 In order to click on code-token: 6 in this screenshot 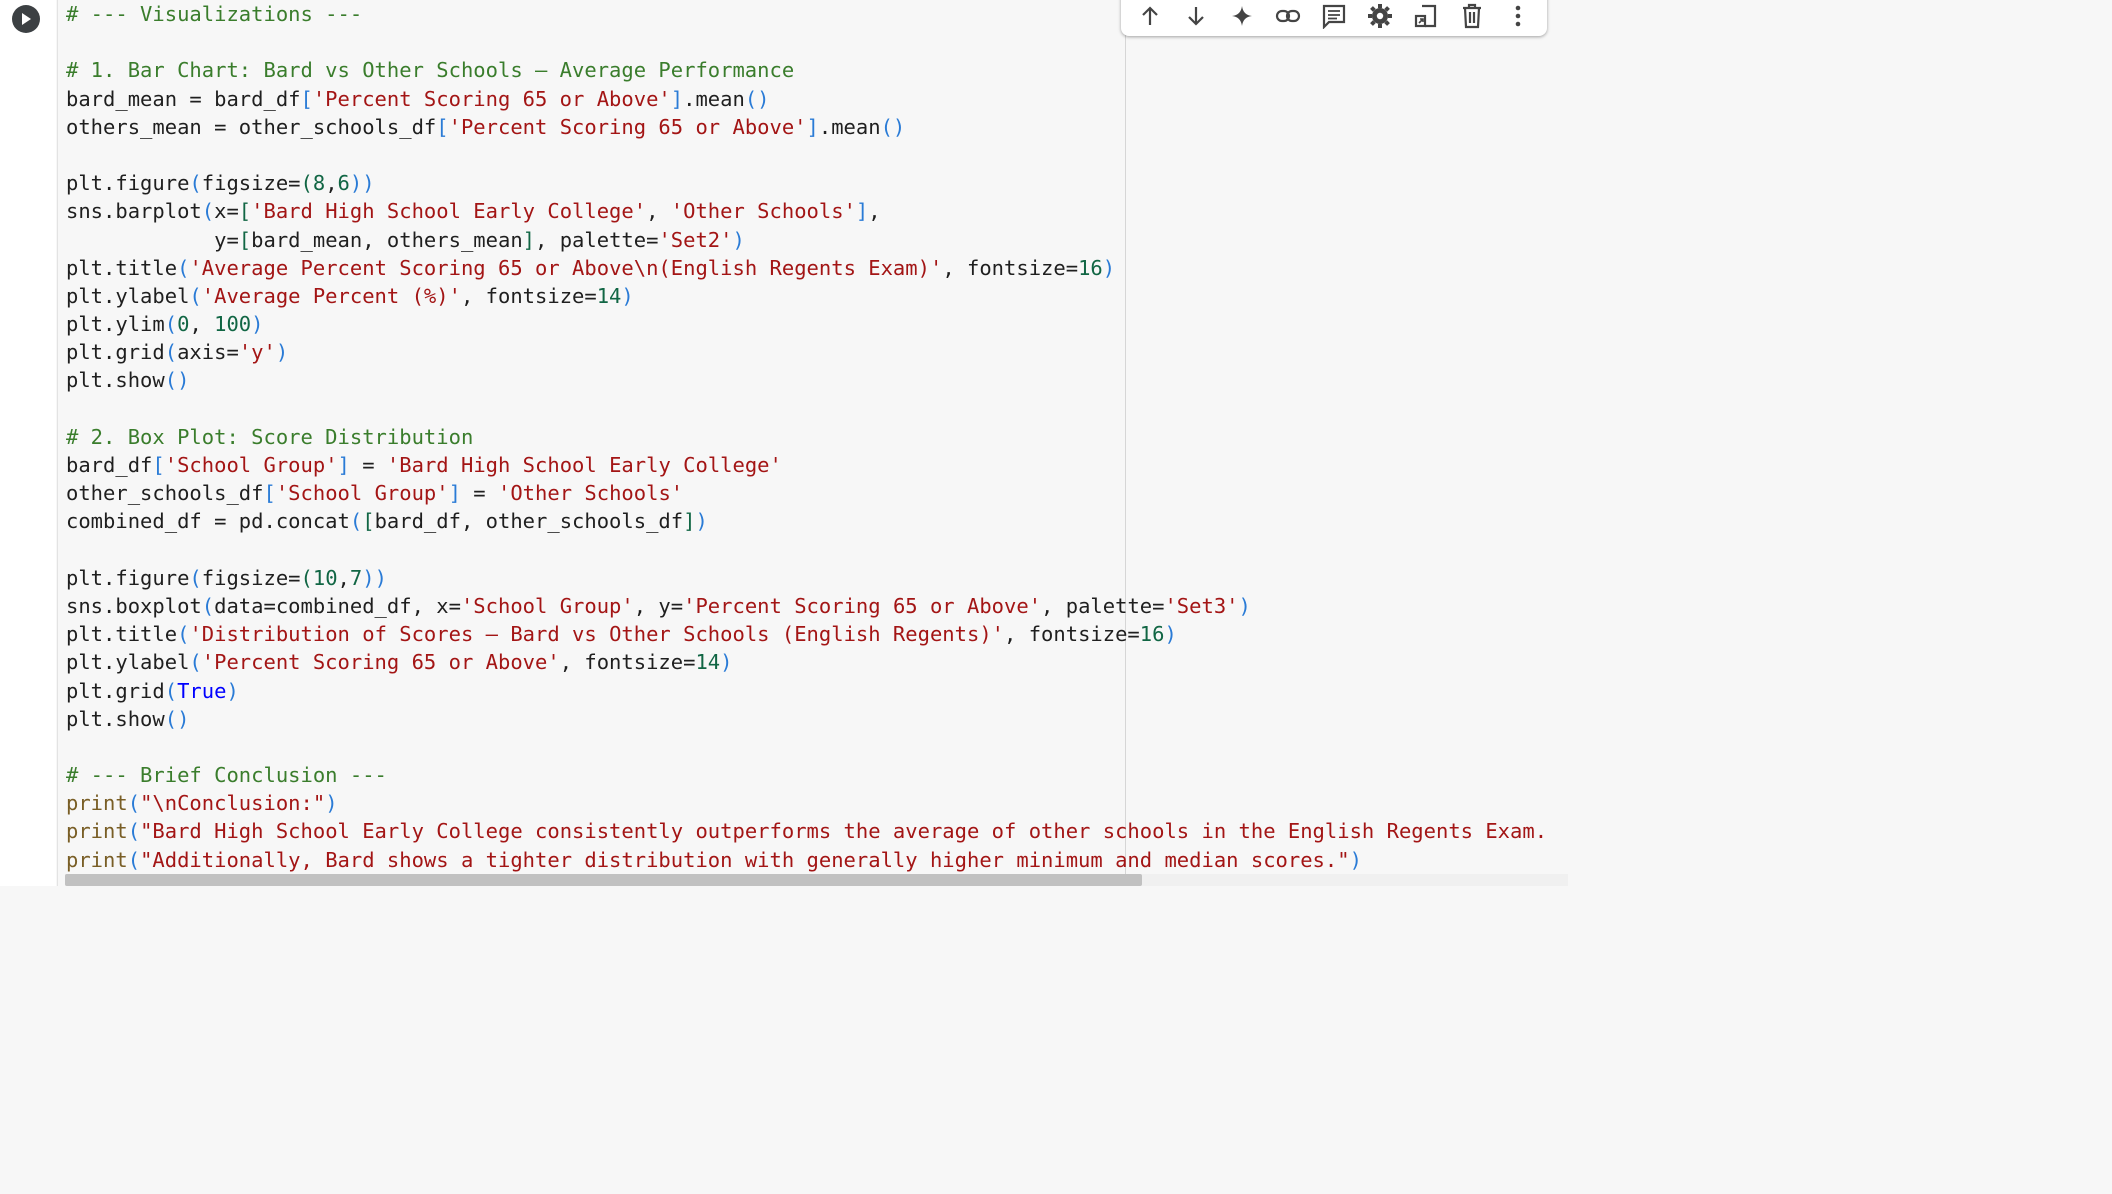, I will do `click(343, 183)`.